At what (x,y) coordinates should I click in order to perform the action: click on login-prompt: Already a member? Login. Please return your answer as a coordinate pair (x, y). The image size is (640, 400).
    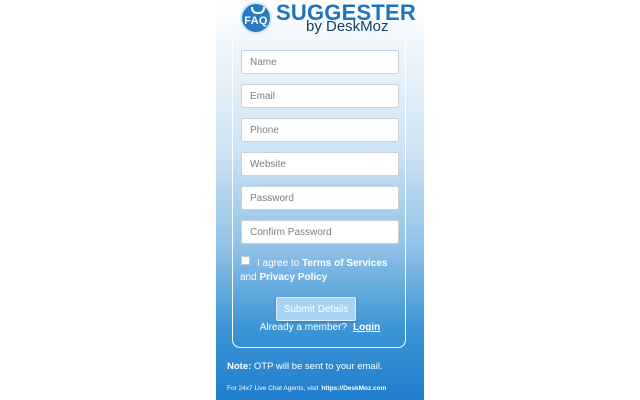
    Looking at the image, I should click on (320, 327).